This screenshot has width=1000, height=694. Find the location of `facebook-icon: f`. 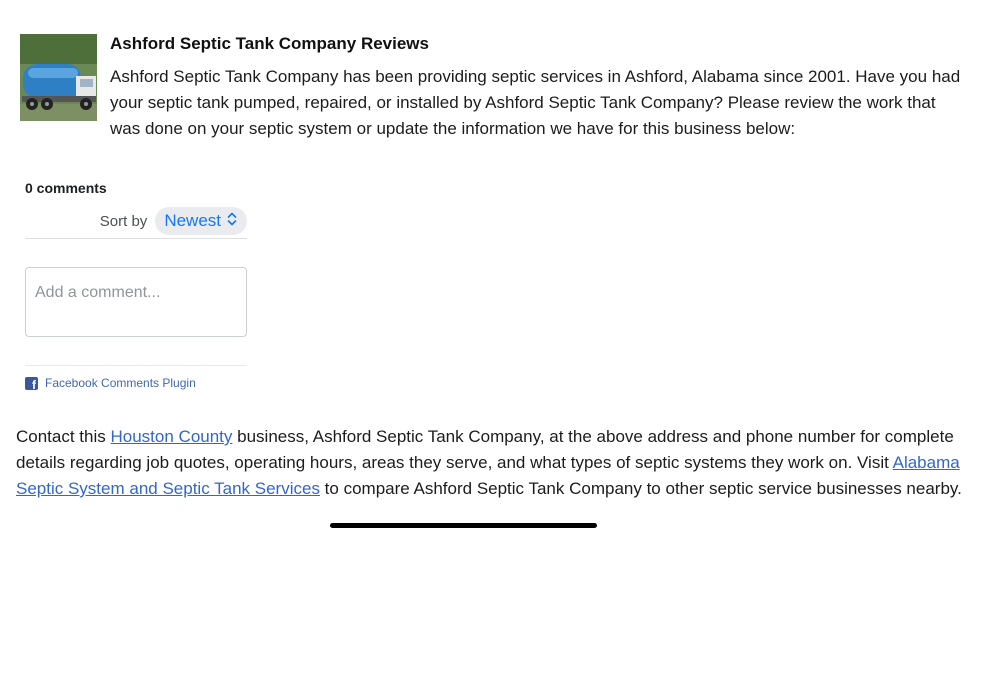

facebook-icon: f is located at coordinates (31, 384).